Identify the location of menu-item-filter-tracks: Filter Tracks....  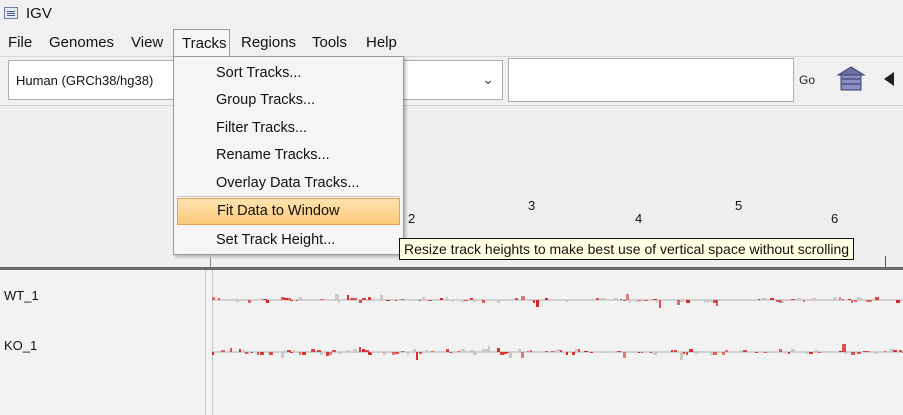
(288, 128).